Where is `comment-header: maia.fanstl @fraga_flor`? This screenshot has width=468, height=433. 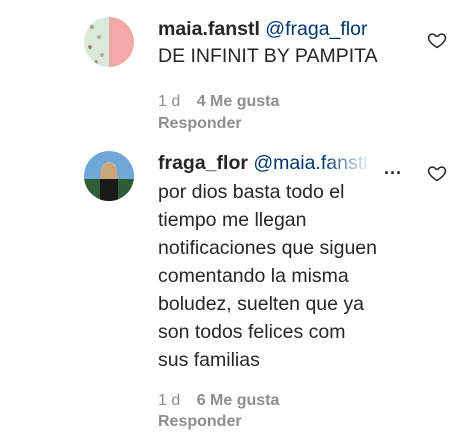 comment-header: maia.fanstl @fraga_flor is located at coordinates (262, 29).